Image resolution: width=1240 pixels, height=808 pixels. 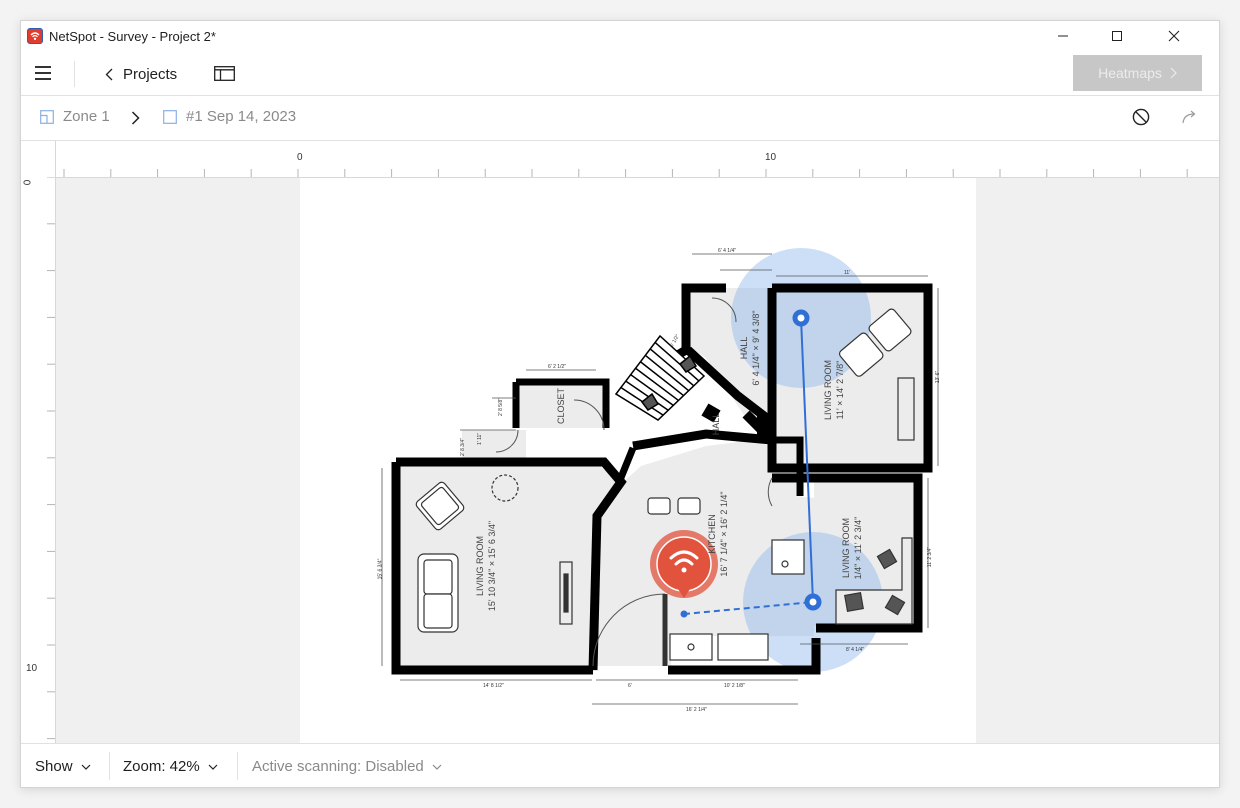 I want to click on scanning-label: Active scanning: Disabled, so click(x=338, y=766).